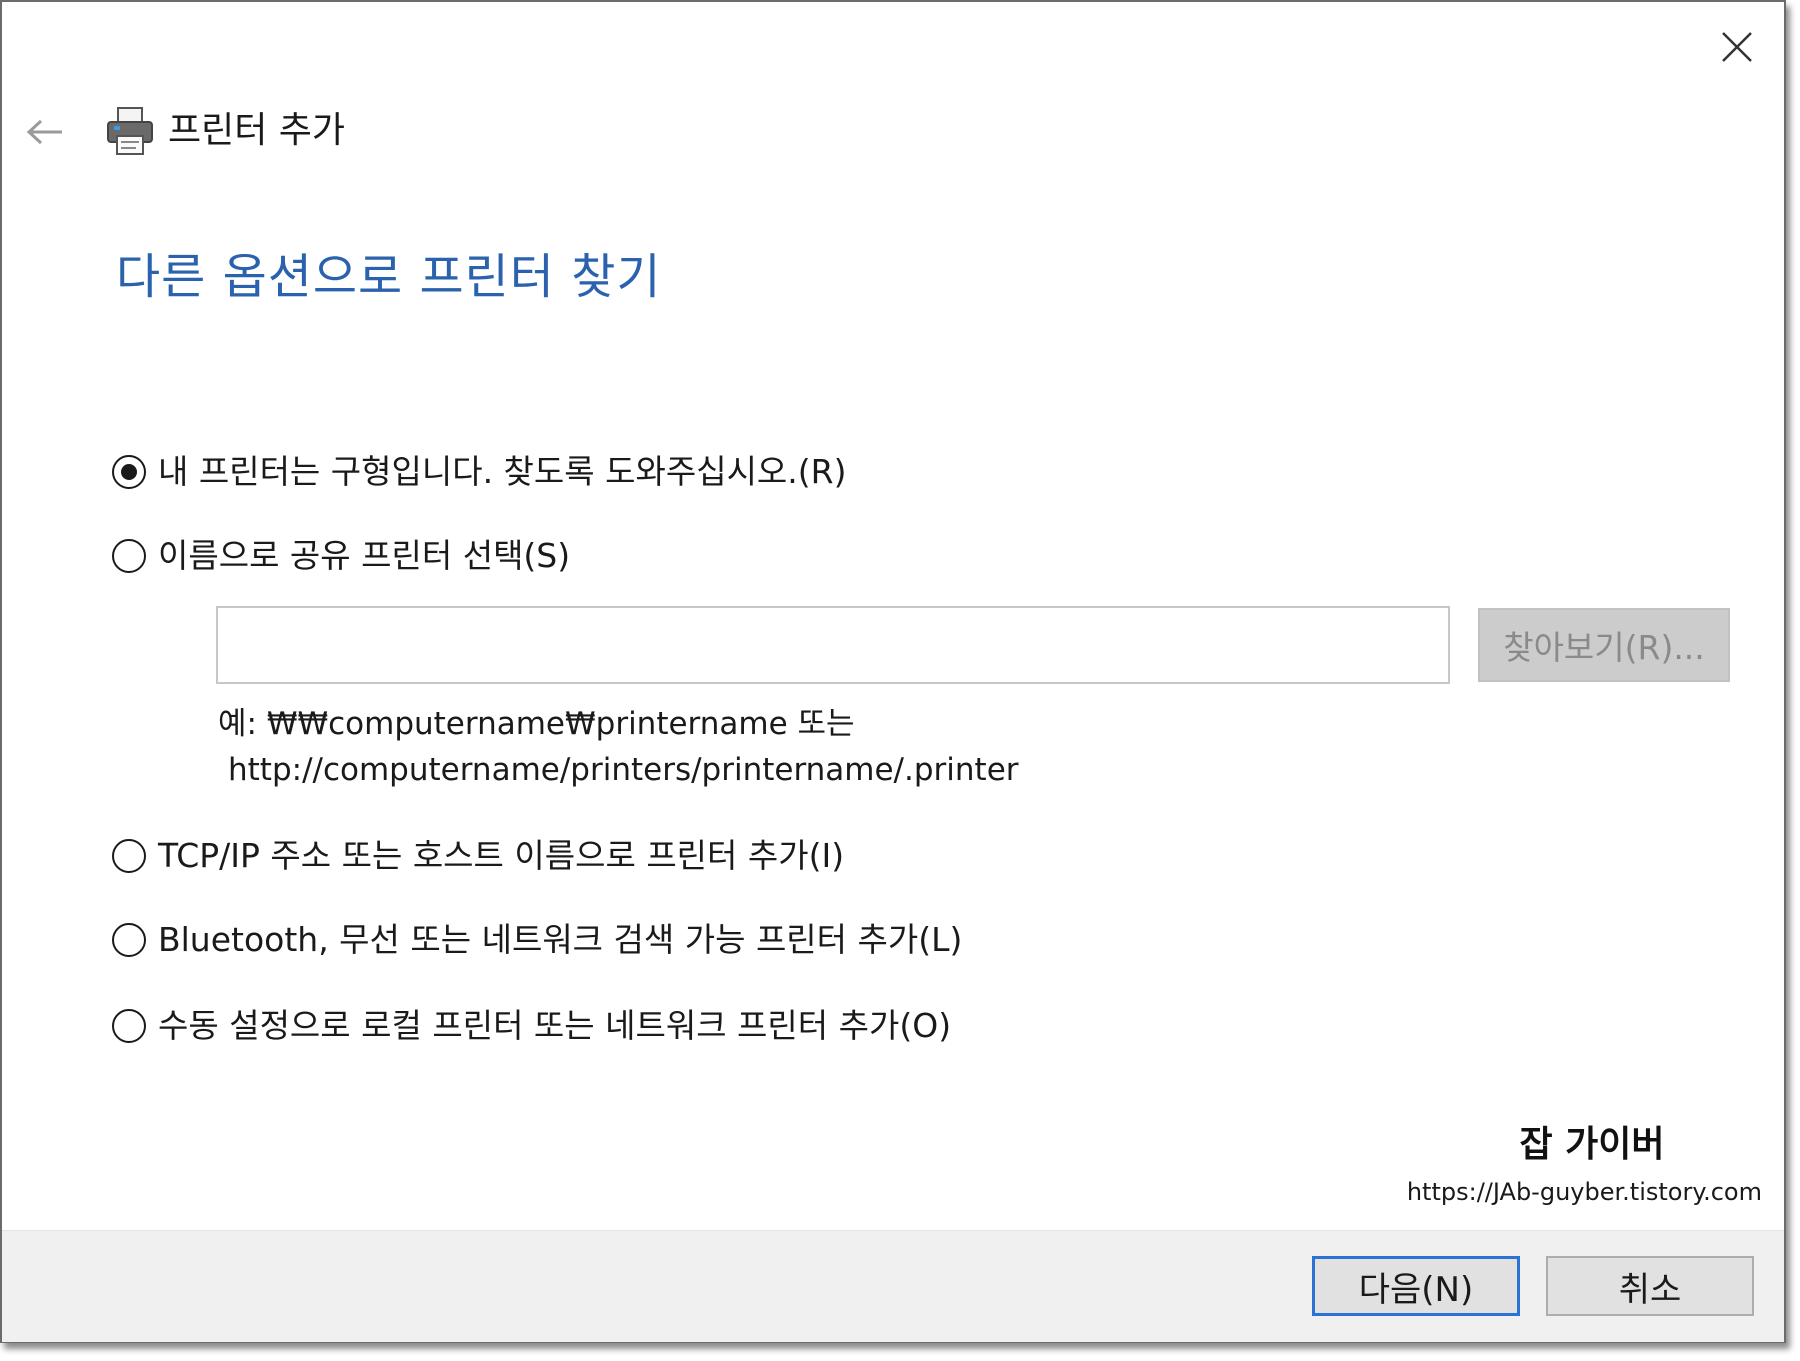 The height and width of the screenshot is (1361, 1800). What do you see at coordinates (364, 555) in the screenshot?
I see `option-label: 이름으로 공유 프린터 선택(S)` at bounding box center [364, 555].